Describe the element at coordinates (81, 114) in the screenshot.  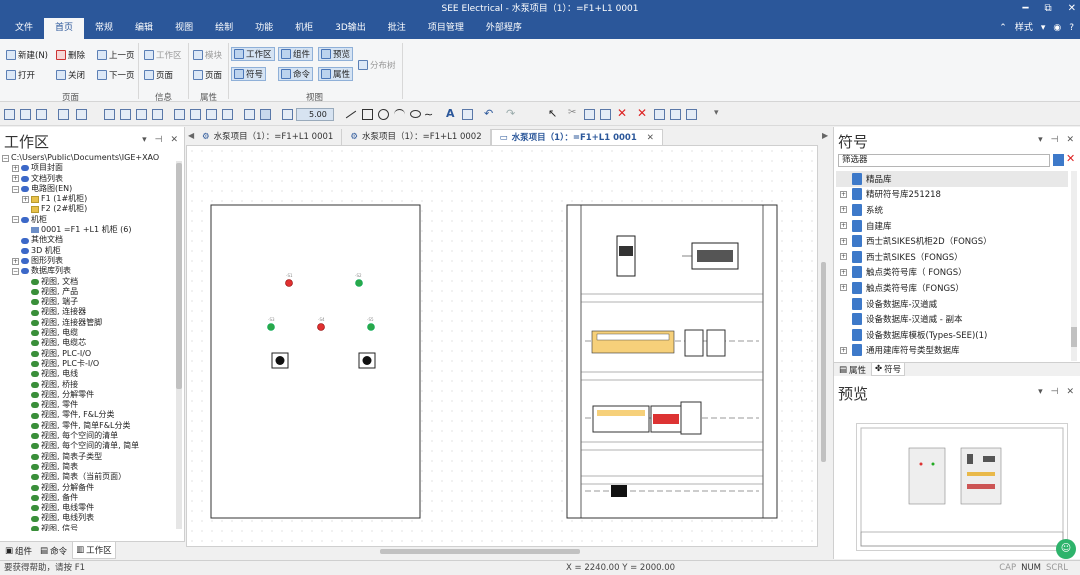
I see `print-icon` at that location.